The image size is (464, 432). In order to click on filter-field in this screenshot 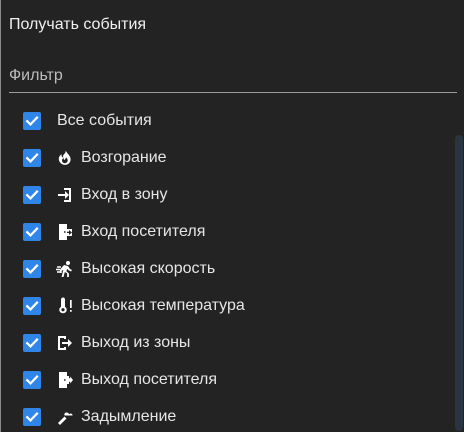, I will do `click(233, 77)`.